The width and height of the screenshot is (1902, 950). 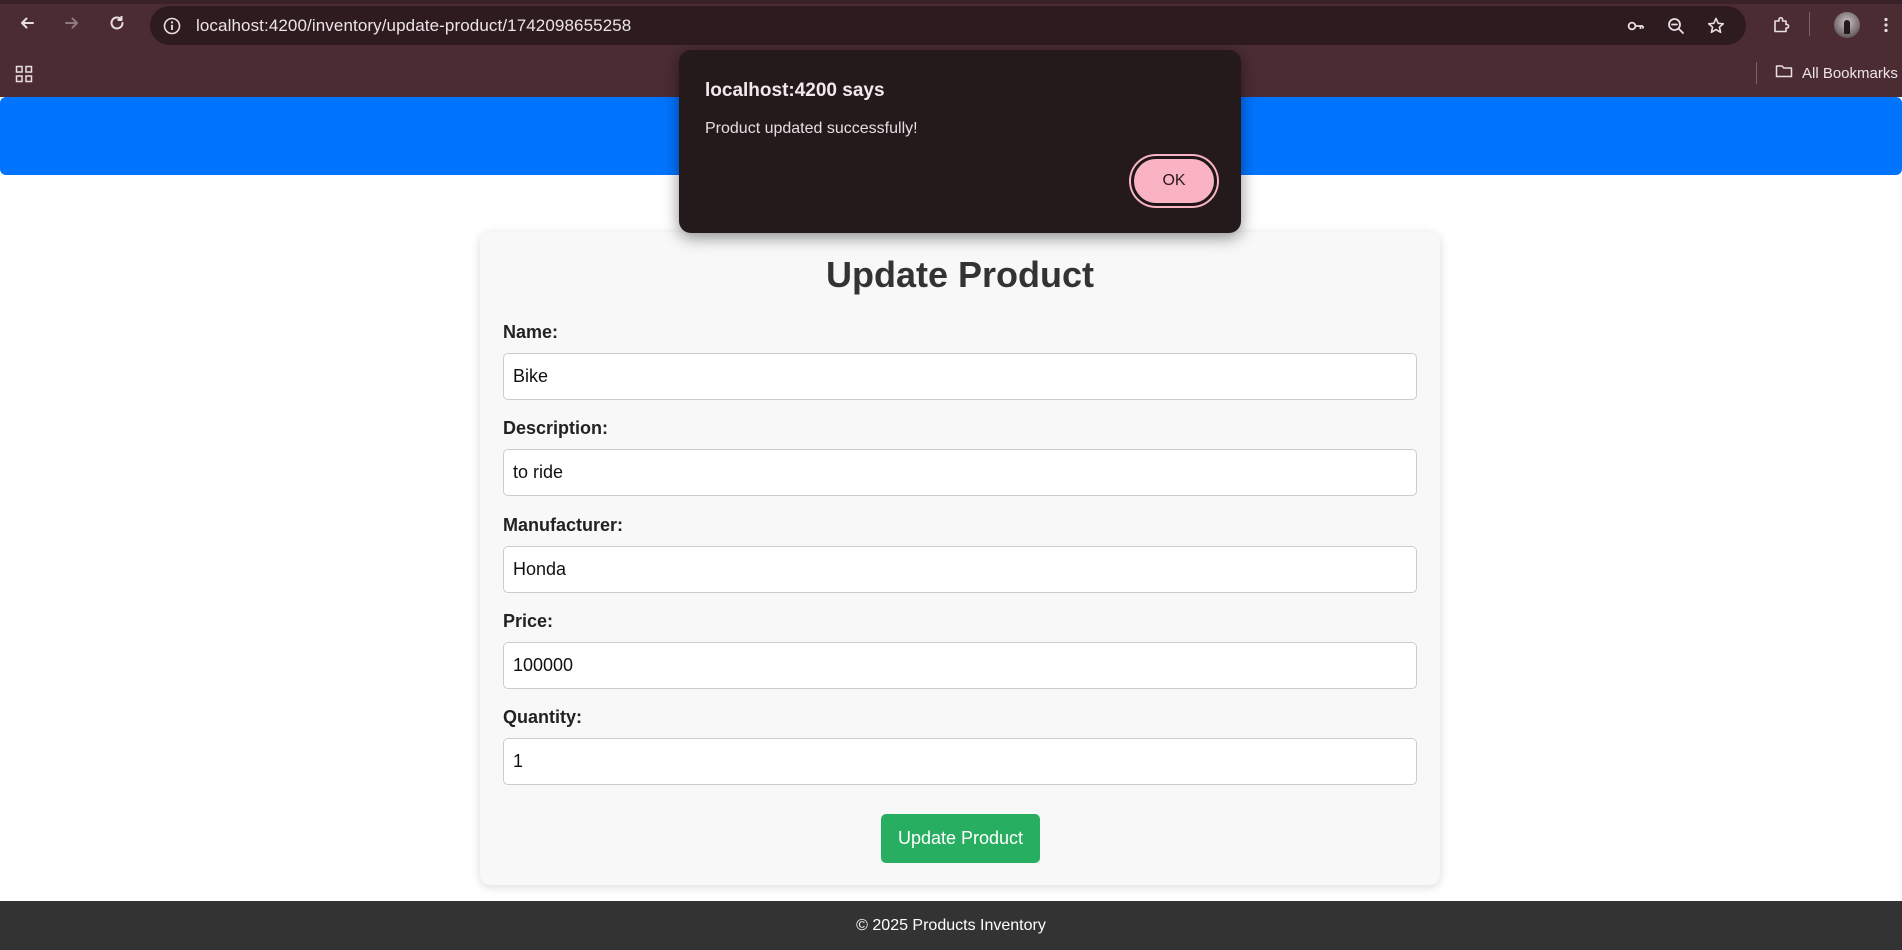 I want to click on forward-button, so click(x=72, y=25).